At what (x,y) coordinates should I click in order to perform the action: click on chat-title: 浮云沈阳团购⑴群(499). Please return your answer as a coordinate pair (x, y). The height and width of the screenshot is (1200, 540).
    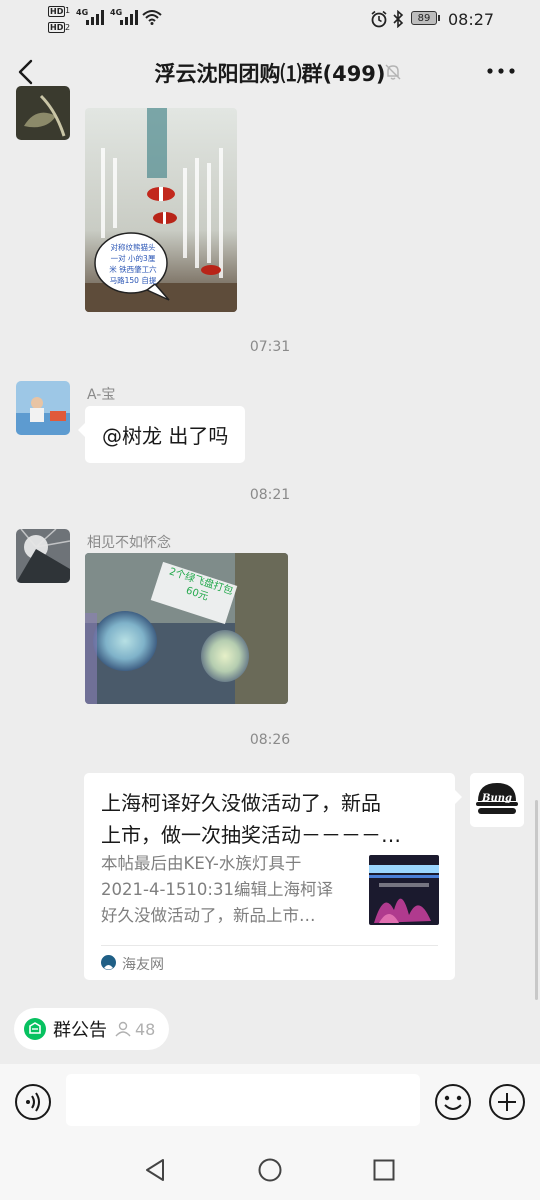
    Looking at the image, I should click on (270, 74).